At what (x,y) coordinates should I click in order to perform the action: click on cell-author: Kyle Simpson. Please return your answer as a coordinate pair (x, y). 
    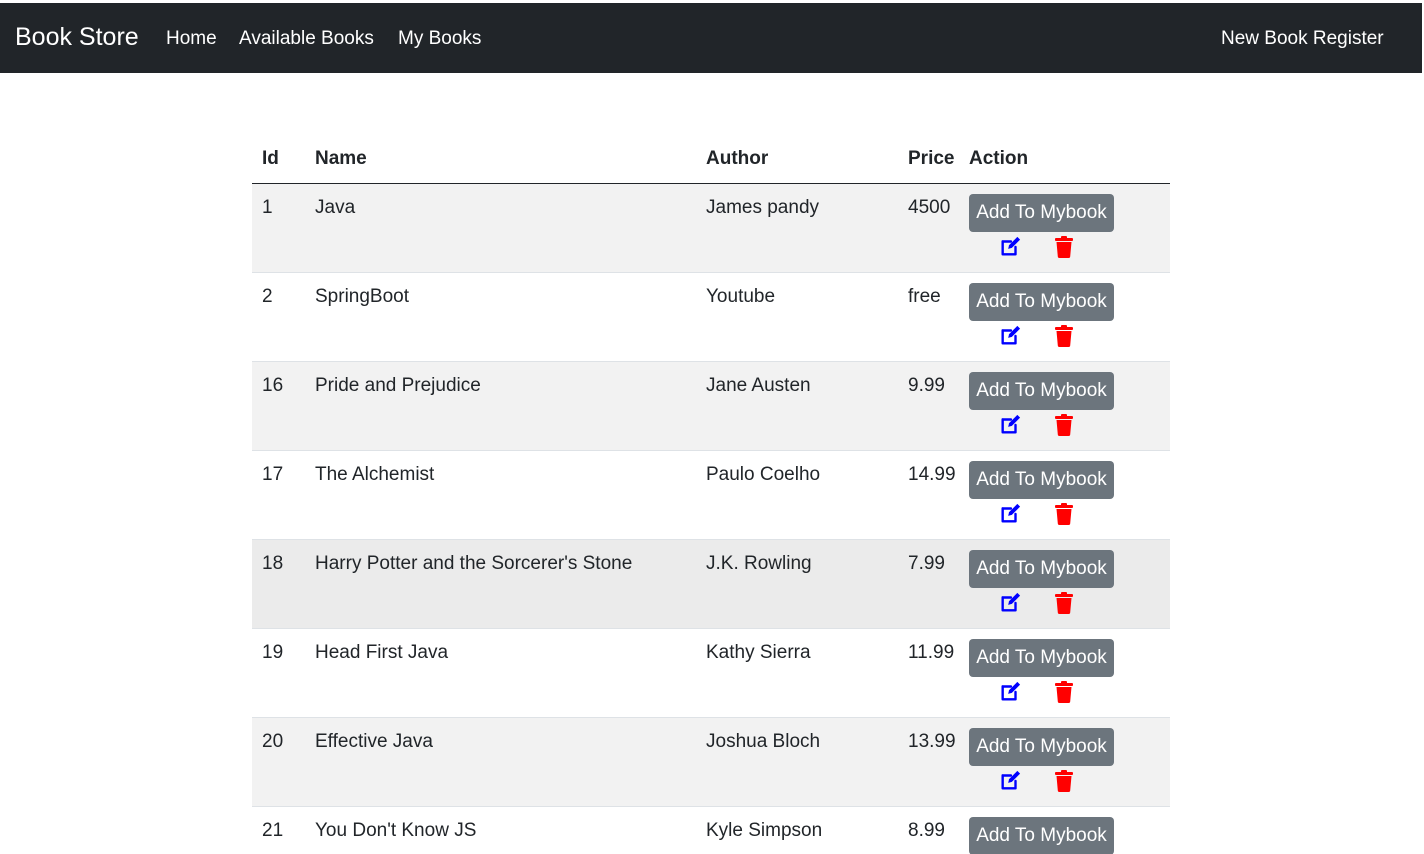
    Looking at the image, I should click on (797, 830).